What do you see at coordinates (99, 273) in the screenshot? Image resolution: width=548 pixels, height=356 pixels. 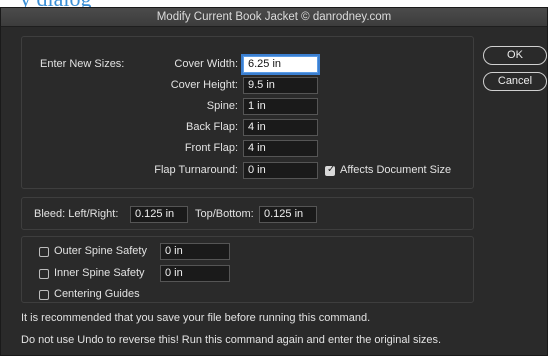 I see `inner-spine-safety-label: Inner Spine Safety` at bounding box center [99, 273].